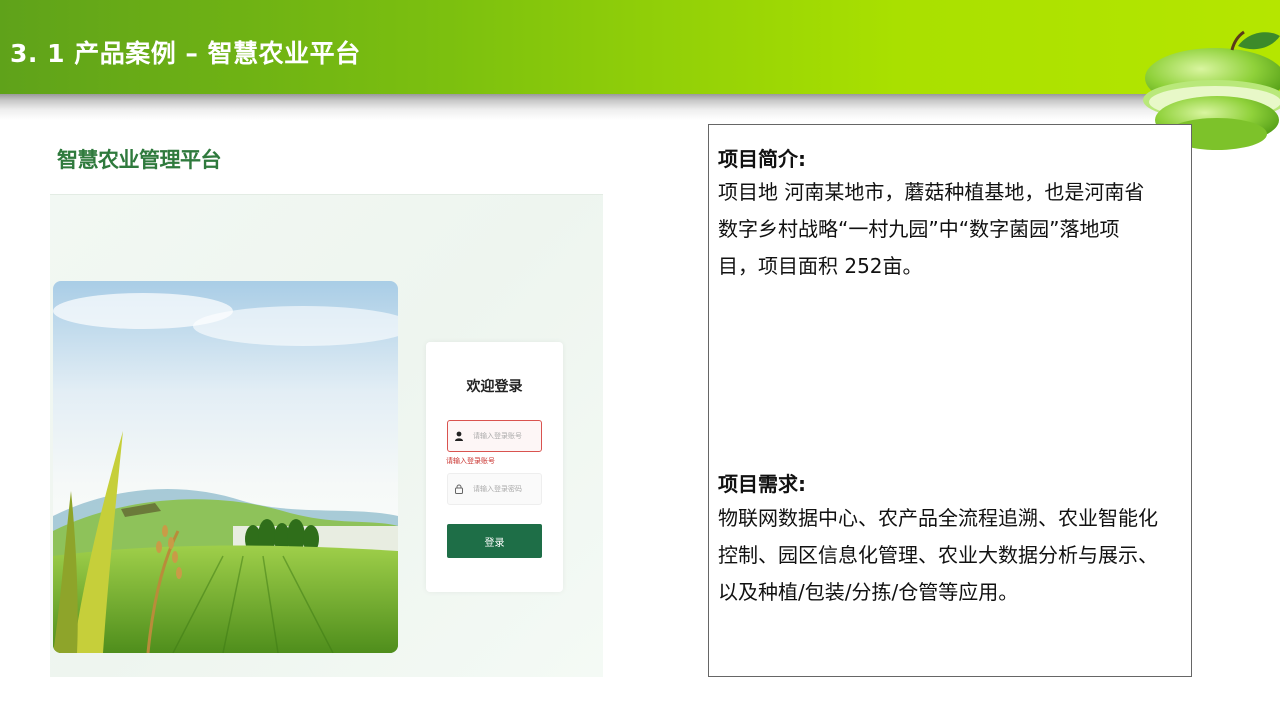 This screenshot has height=720, width=1280. Describe the element at coordinates (640, 47) in the screenshot. I see `slide-header: 3. 1 产品案例 – 智慧农业平台` at that location.